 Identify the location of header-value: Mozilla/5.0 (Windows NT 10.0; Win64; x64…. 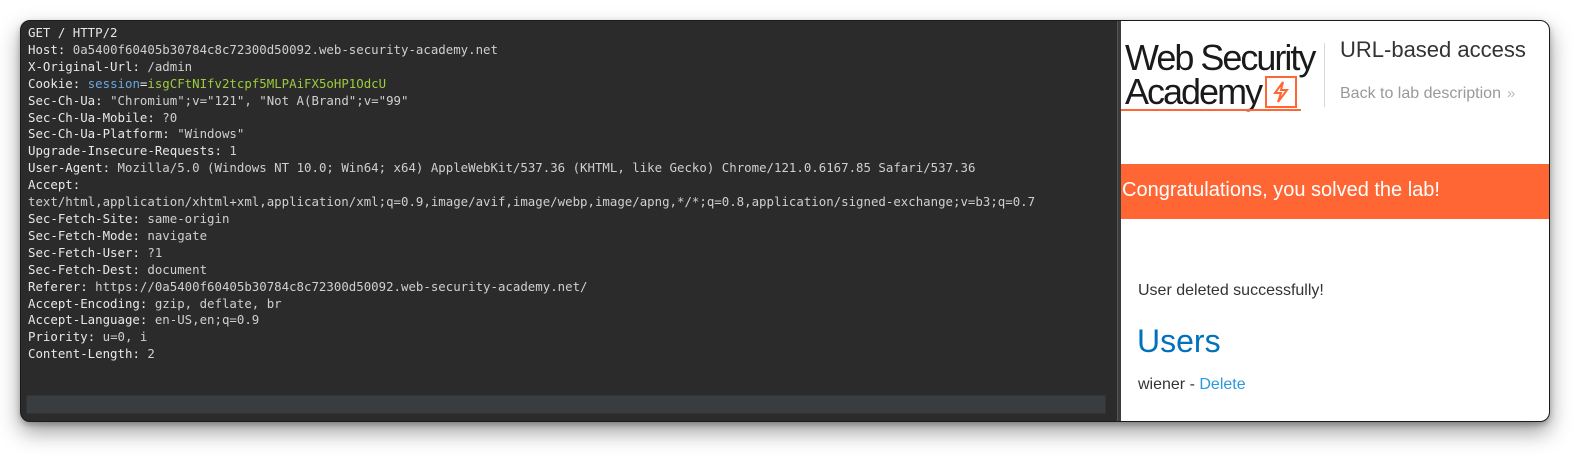
(546, 168).